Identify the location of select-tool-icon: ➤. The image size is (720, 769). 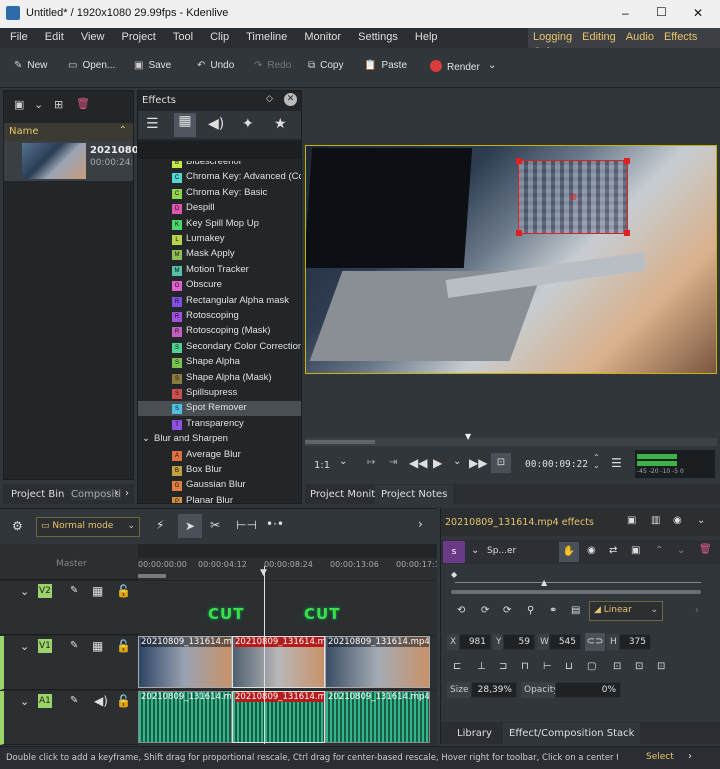
(190, 526).